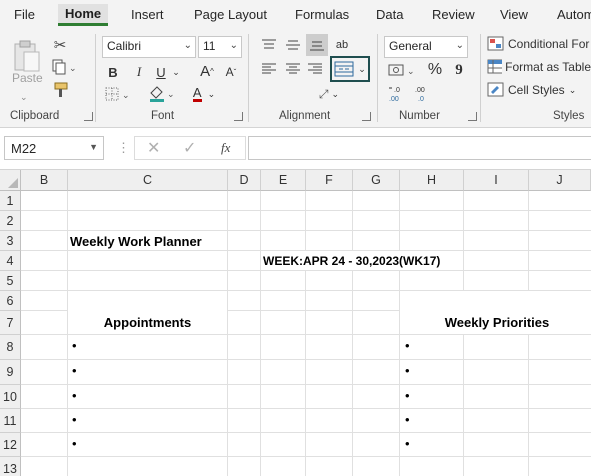 The height and width of the screenshot is (476, 591). What do you see at coordinates (293, 45) in the screenshot?
I see `middle-align-button` at bounding box center [293, 45].